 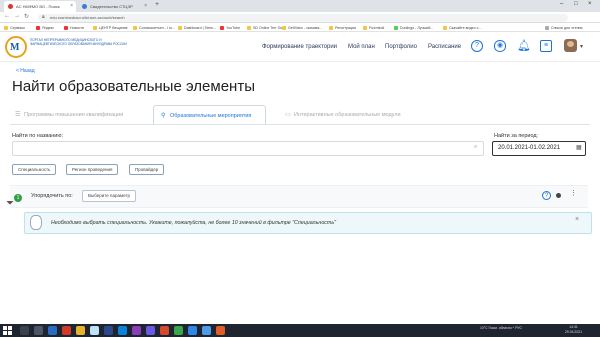 I want to click on tab-events: ⚲ Образовательные мероприятия, so click(x=209, y=115).